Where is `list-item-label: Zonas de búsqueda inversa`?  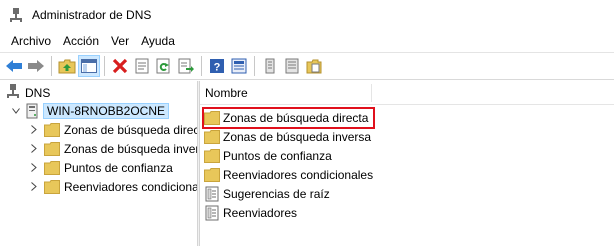 list-item-label: Zonas de búsqueda inversa is located at coordinates (297, 136).